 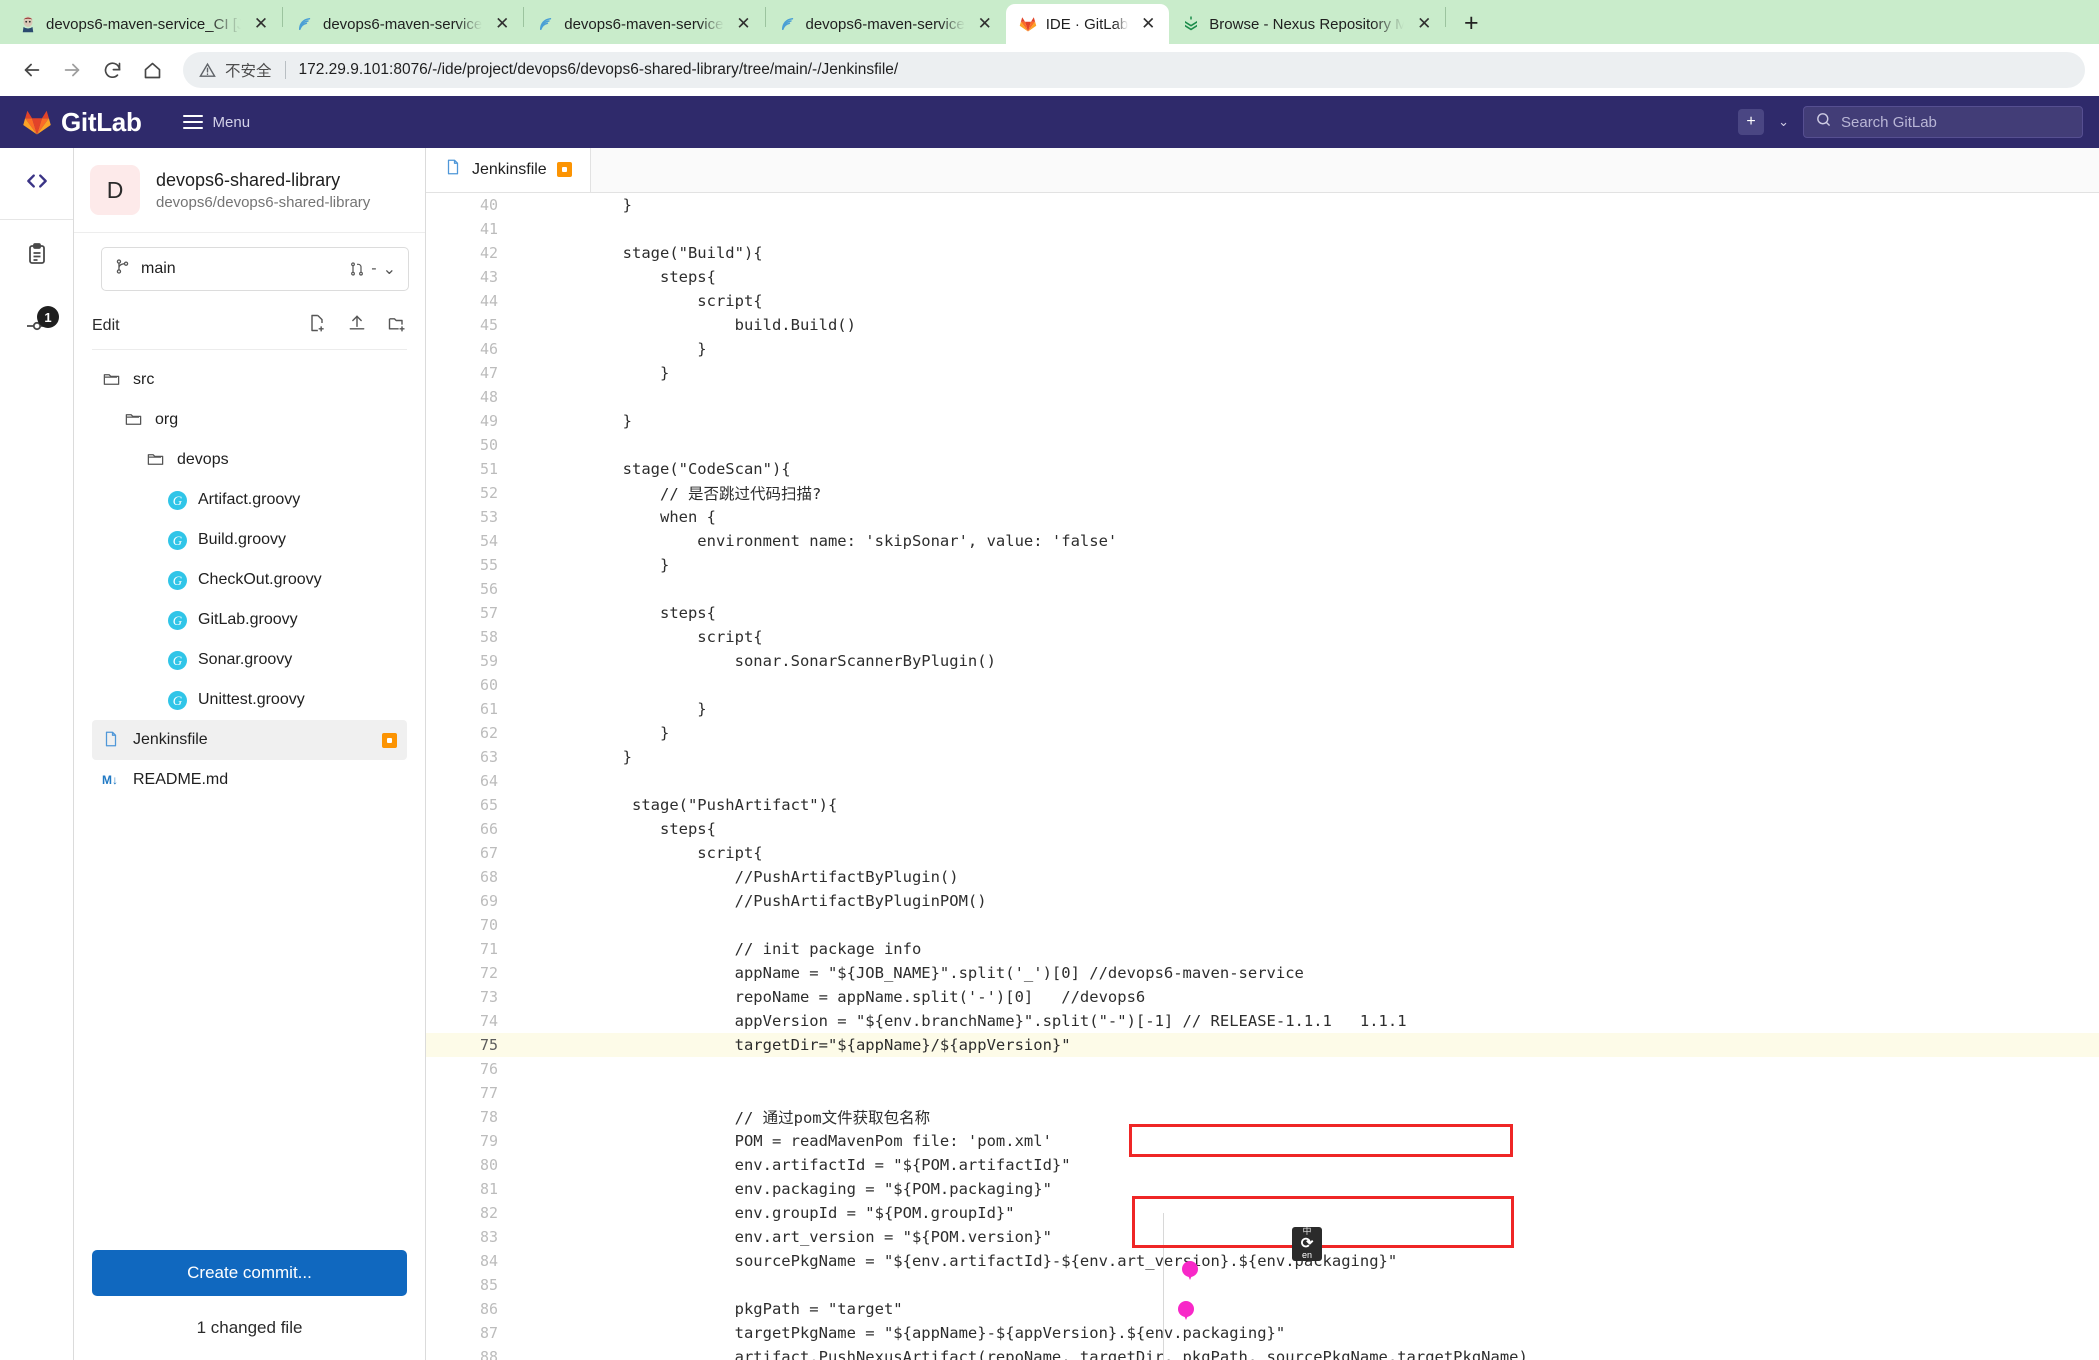 I want to click on code-line: 70, so click(x=1262, y=925).